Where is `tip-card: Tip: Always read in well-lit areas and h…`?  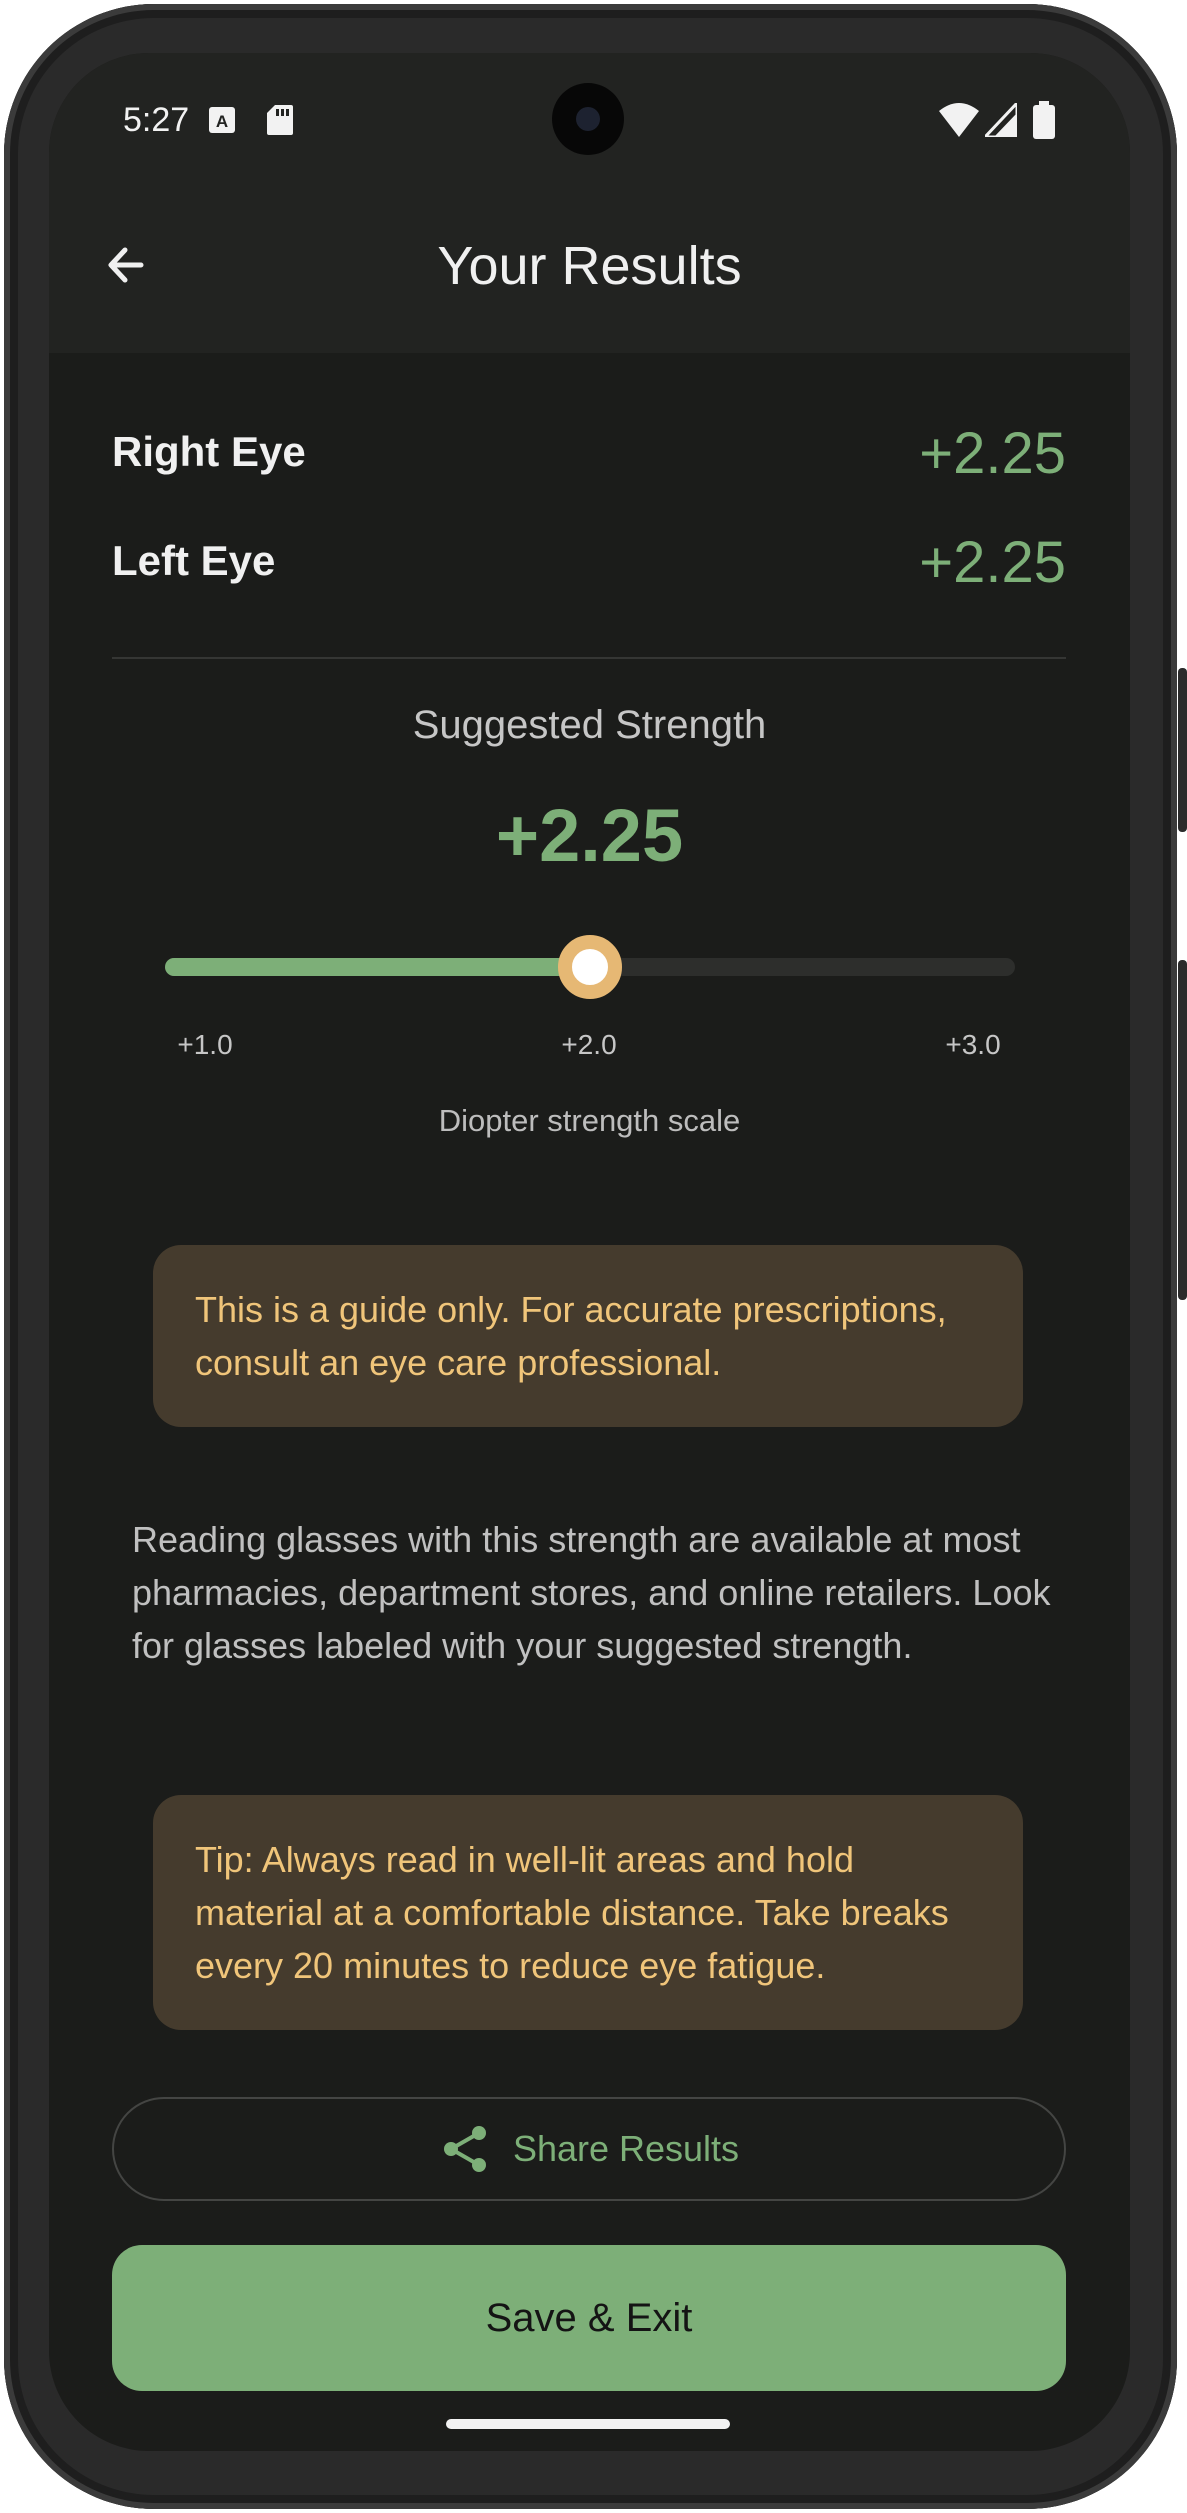 tip-card: Tip: Always read in well-lit areas and h… is located at coordinates (588, 1912).